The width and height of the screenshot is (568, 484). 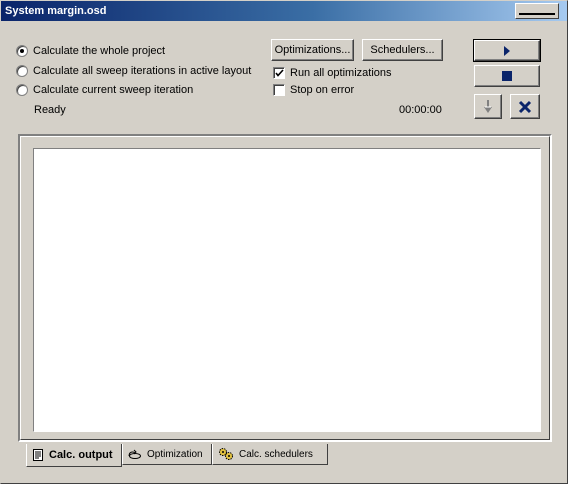 What do you see at coordinates (279, 90) in the screenshot?
I see `checkbox-unchecked` at bounding box center [279, 90].